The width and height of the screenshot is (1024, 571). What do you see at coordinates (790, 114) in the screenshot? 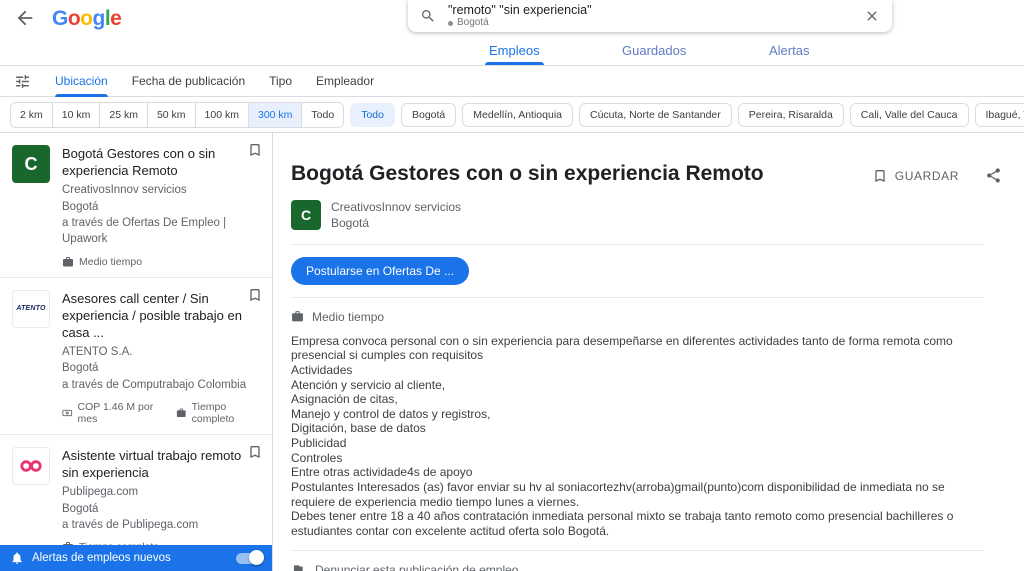
I see `location-chip-pereira: Pereira, Risaralda` at bounding box center [790, 114].